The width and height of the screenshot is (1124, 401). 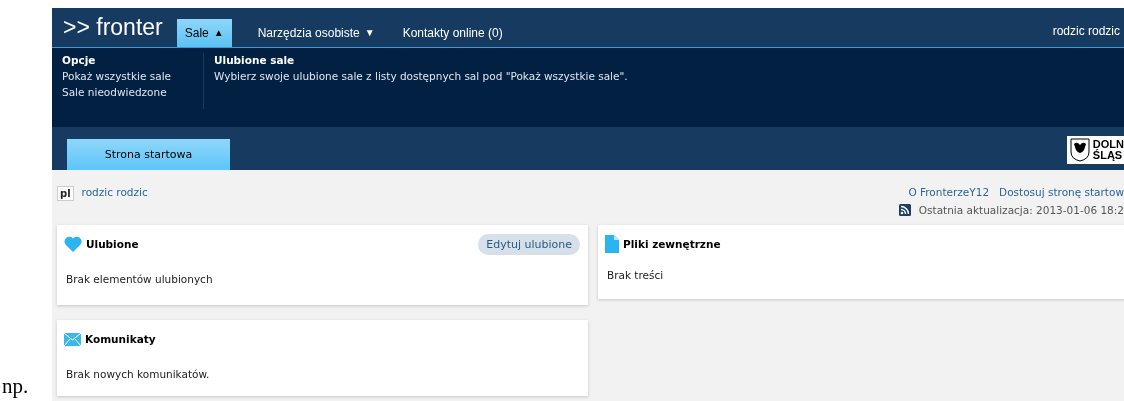 I want to click on caret-icon: ▲, so click(x=218, y=33).